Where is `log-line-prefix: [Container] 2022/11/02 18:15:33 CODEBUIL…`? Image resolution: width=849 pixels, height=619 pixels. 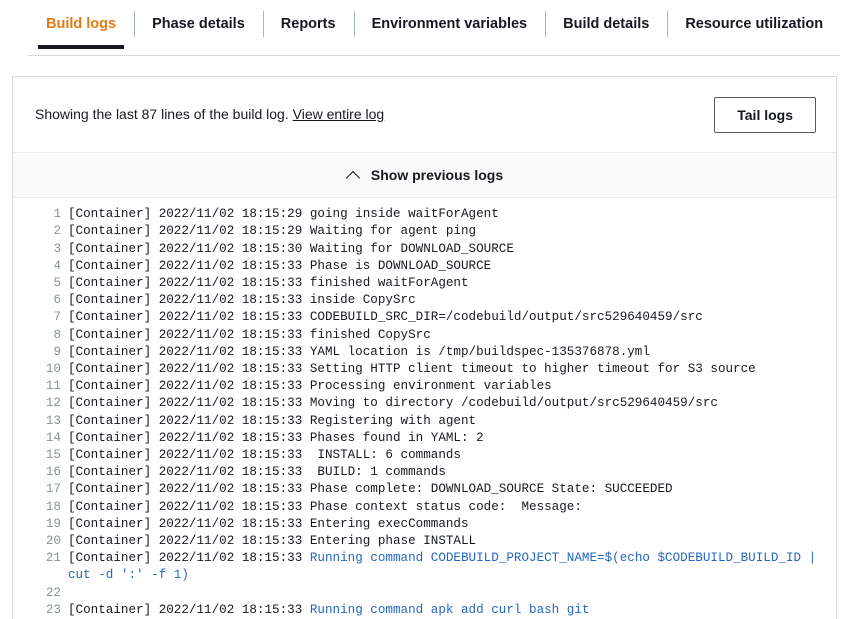 log-line-prefix: [Container] 2022/11/02 18:15:33 CODEBUIL… is located at coordinates (385, 317).